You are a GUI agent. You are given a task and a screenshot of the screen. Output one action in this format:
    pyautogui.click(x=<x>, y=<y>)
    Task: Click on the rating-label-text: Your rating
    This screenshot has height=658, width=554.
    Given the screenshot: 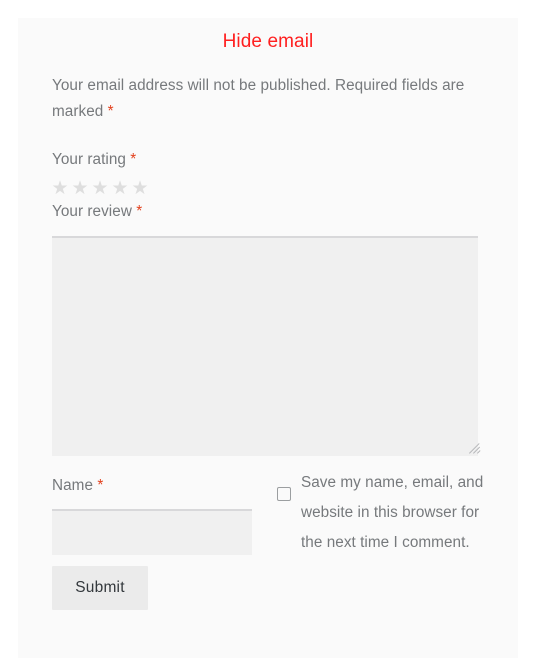 What is the action you would take?
    pyautogui.click(x=91, y=159)
    